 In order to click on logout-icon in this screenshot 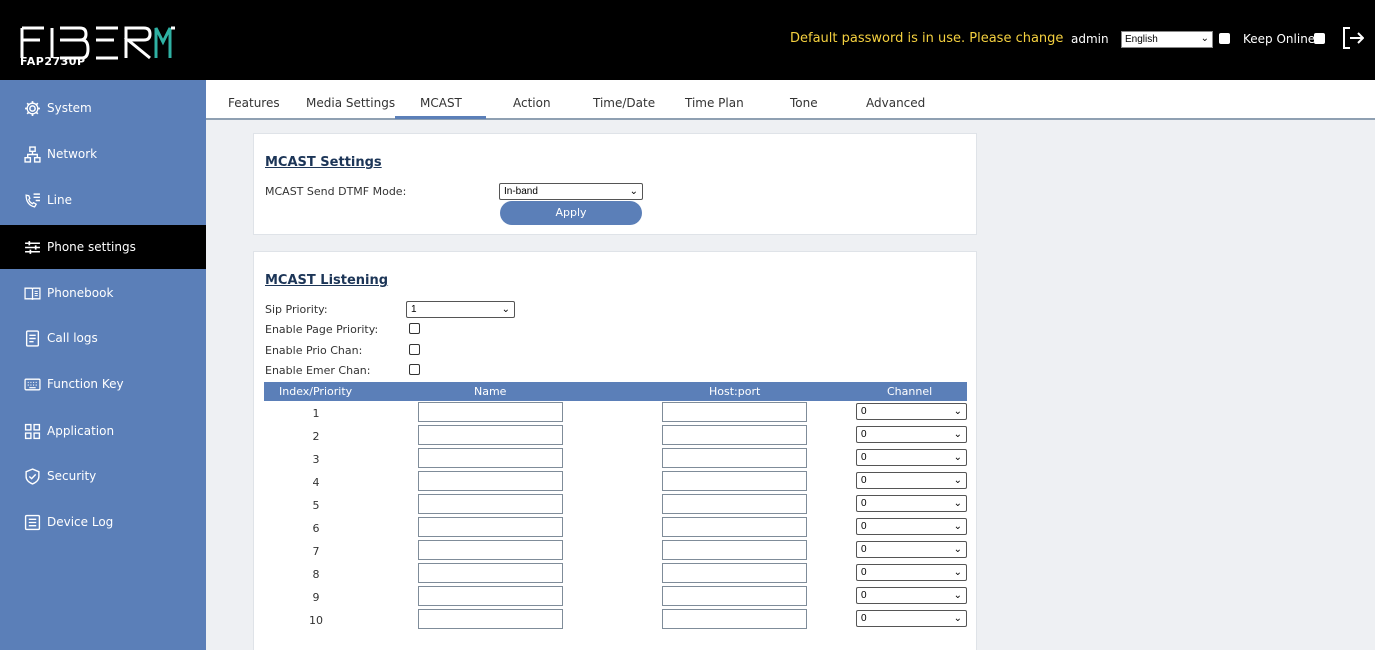, I will do `click(1353, 38)`.